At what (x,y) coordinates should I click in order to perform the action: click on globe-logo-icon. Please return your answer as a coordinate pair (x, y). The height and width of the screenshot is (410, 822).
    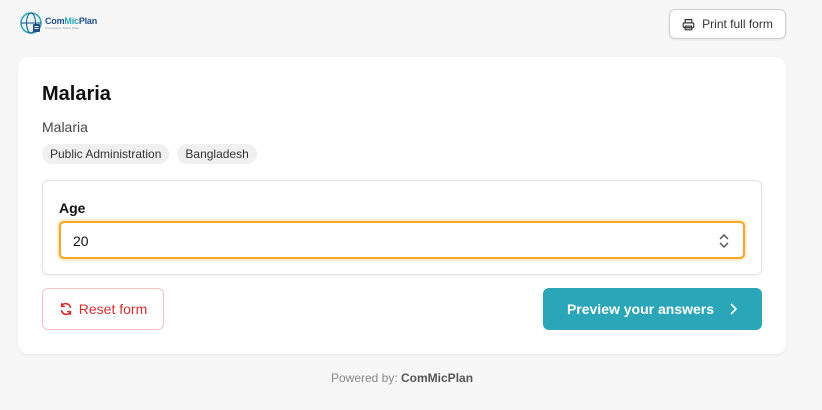
    Looking at the image, I should click on (31, 23).